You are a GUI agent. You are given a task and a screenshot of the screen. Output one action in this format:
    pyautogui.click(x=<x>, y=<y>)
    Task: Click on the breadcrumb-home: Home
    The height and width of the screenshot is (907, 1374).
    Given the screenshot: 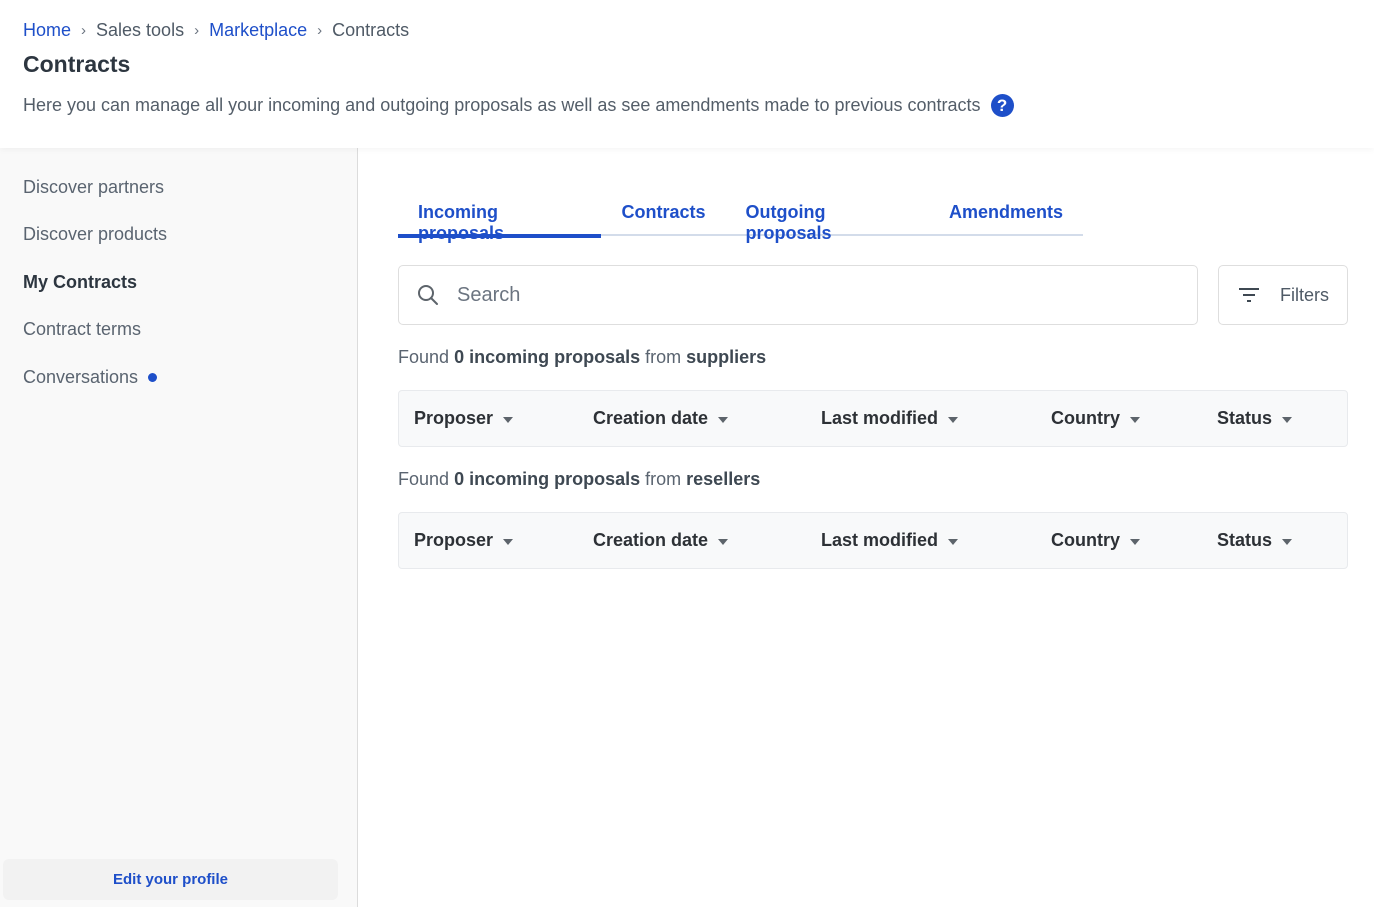 What is the action you would take?
    pyautogui.click(x=47, y=30)
    